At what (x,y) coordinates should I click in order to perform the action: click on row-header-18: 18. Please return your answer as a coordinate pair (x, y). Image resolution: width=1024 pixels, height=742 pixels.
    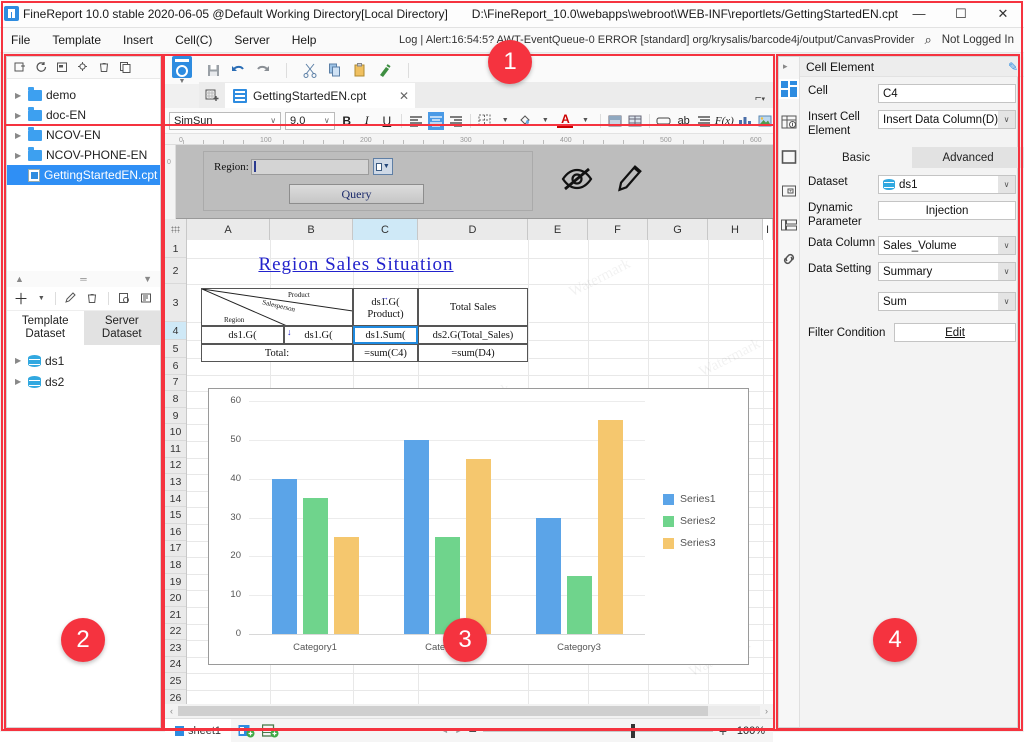
    Looking at the image, I should click on (175, 565).